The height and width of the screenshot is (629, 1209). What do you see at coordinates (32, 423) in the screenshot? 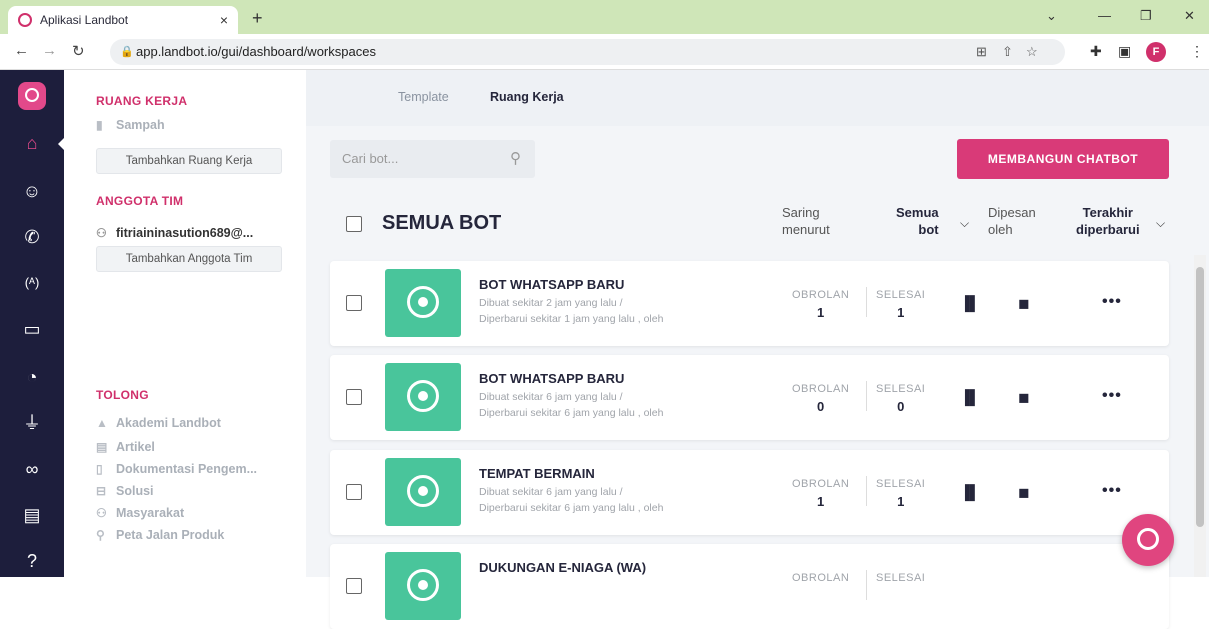
I see `integrations-plug-icon: ⏚` at bounding box center [32, 423].